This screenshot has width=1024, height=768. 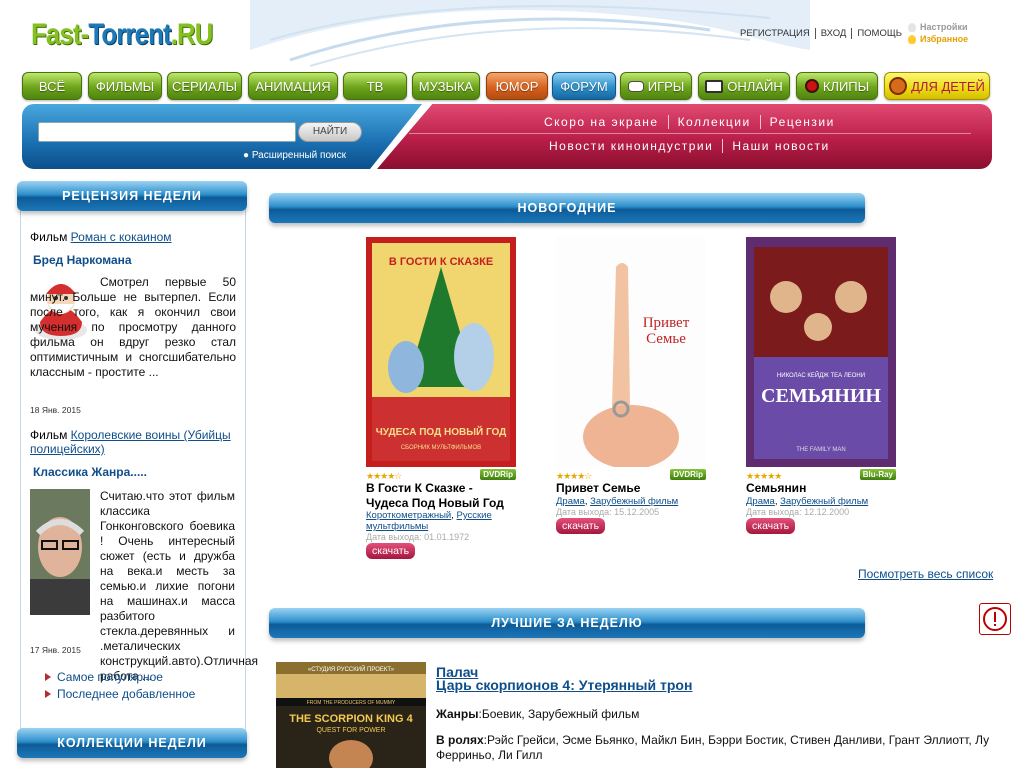 I want to click on latest-added-link: Последнее добавленное, so click(x=120, y=694).